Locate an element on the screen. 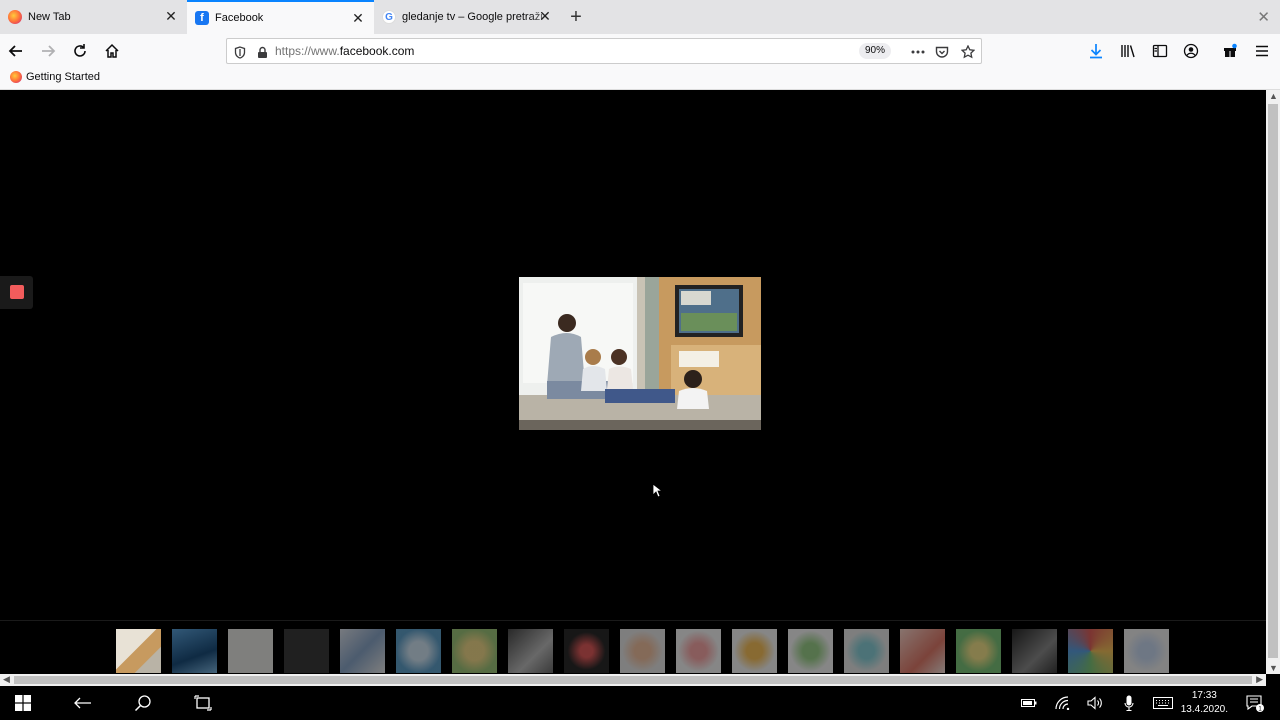  task-view-button is located at coordinates (203, 703).